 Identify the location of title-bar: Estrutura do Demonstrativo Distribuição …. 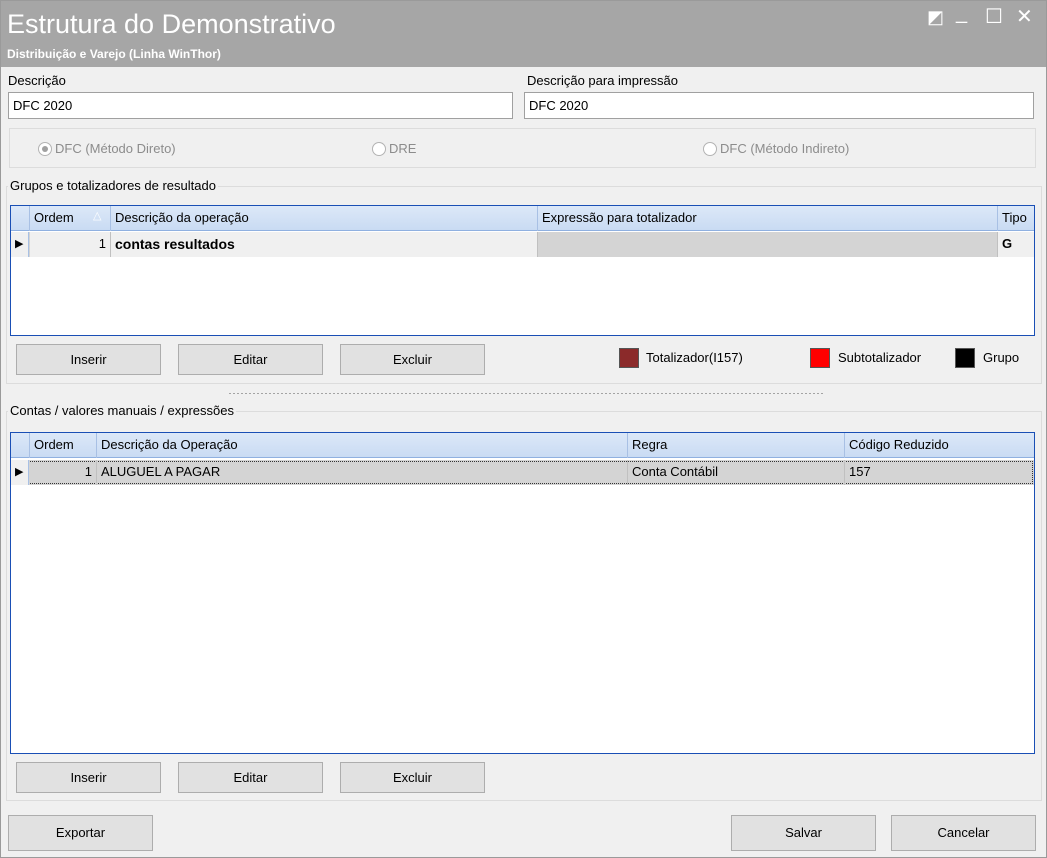
(523, 34).